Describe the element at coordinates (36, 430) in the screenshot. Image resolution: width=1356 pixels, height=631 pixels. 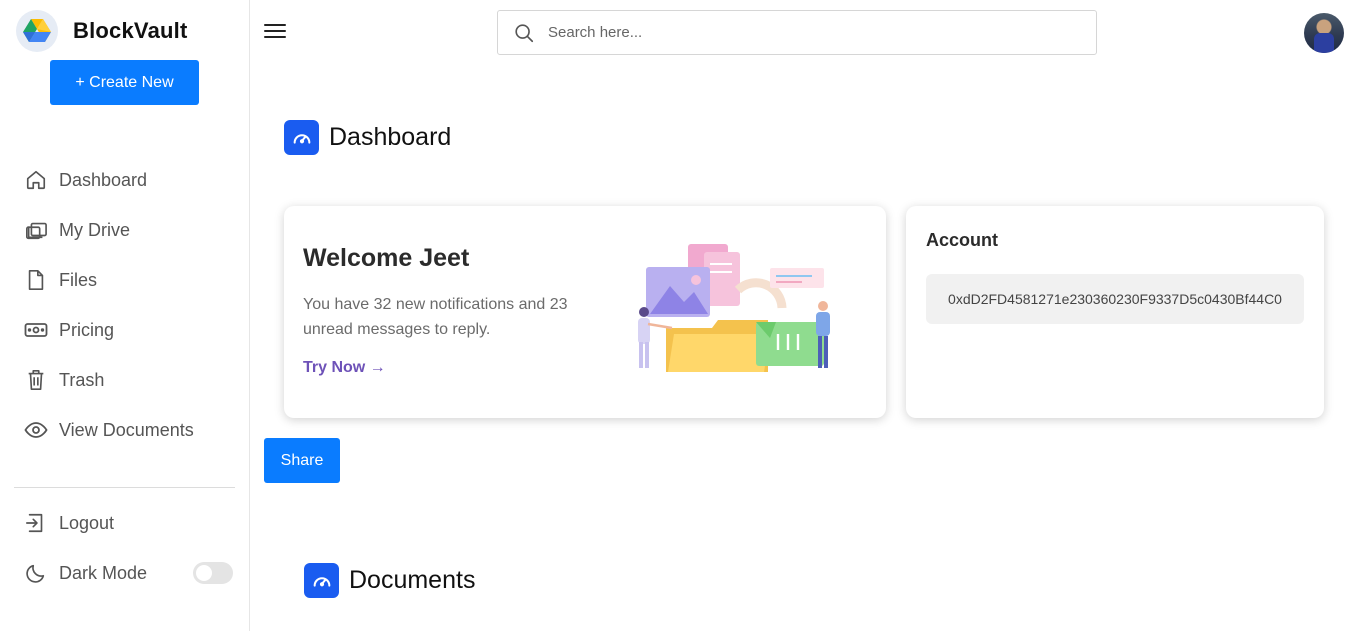
I see `eye-icon` at that location.